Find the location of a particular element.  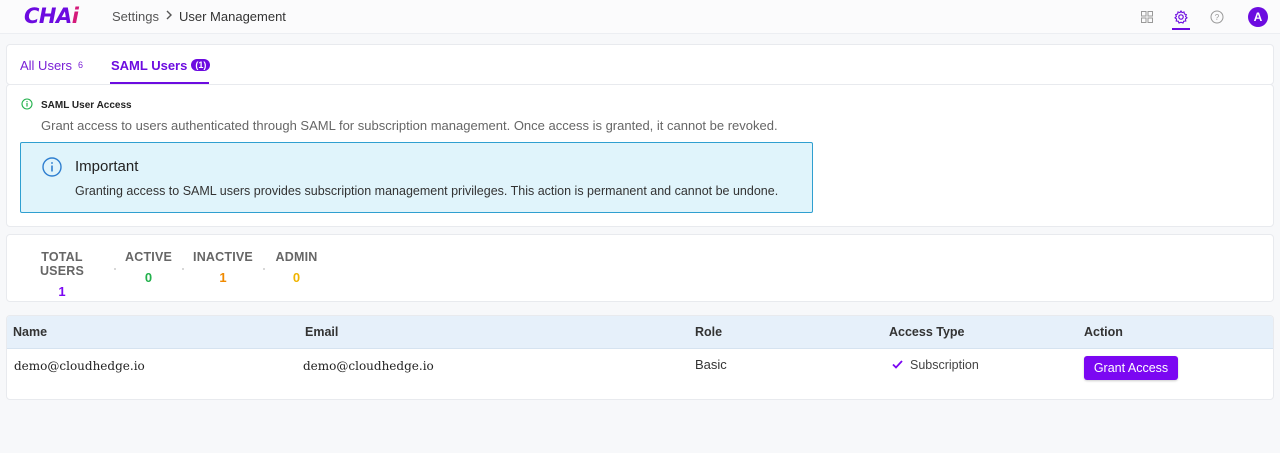

column-header-role: Role is located at coordinates (708, 332).